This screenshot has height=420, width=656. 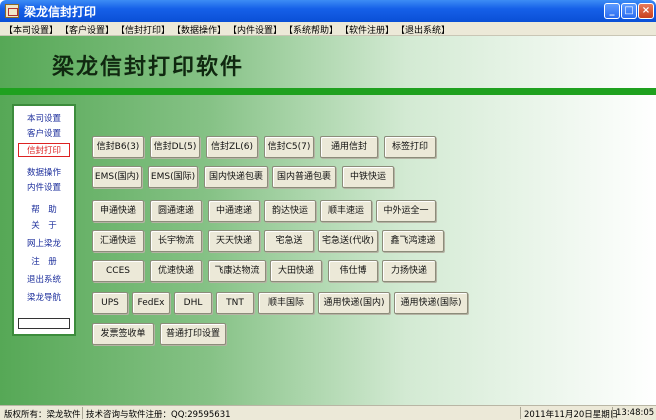 What do you see at coordinates (349, 147) in the screenshot?
I see `general-envelope-button: 通用信封` at bounding box center [349, 147].